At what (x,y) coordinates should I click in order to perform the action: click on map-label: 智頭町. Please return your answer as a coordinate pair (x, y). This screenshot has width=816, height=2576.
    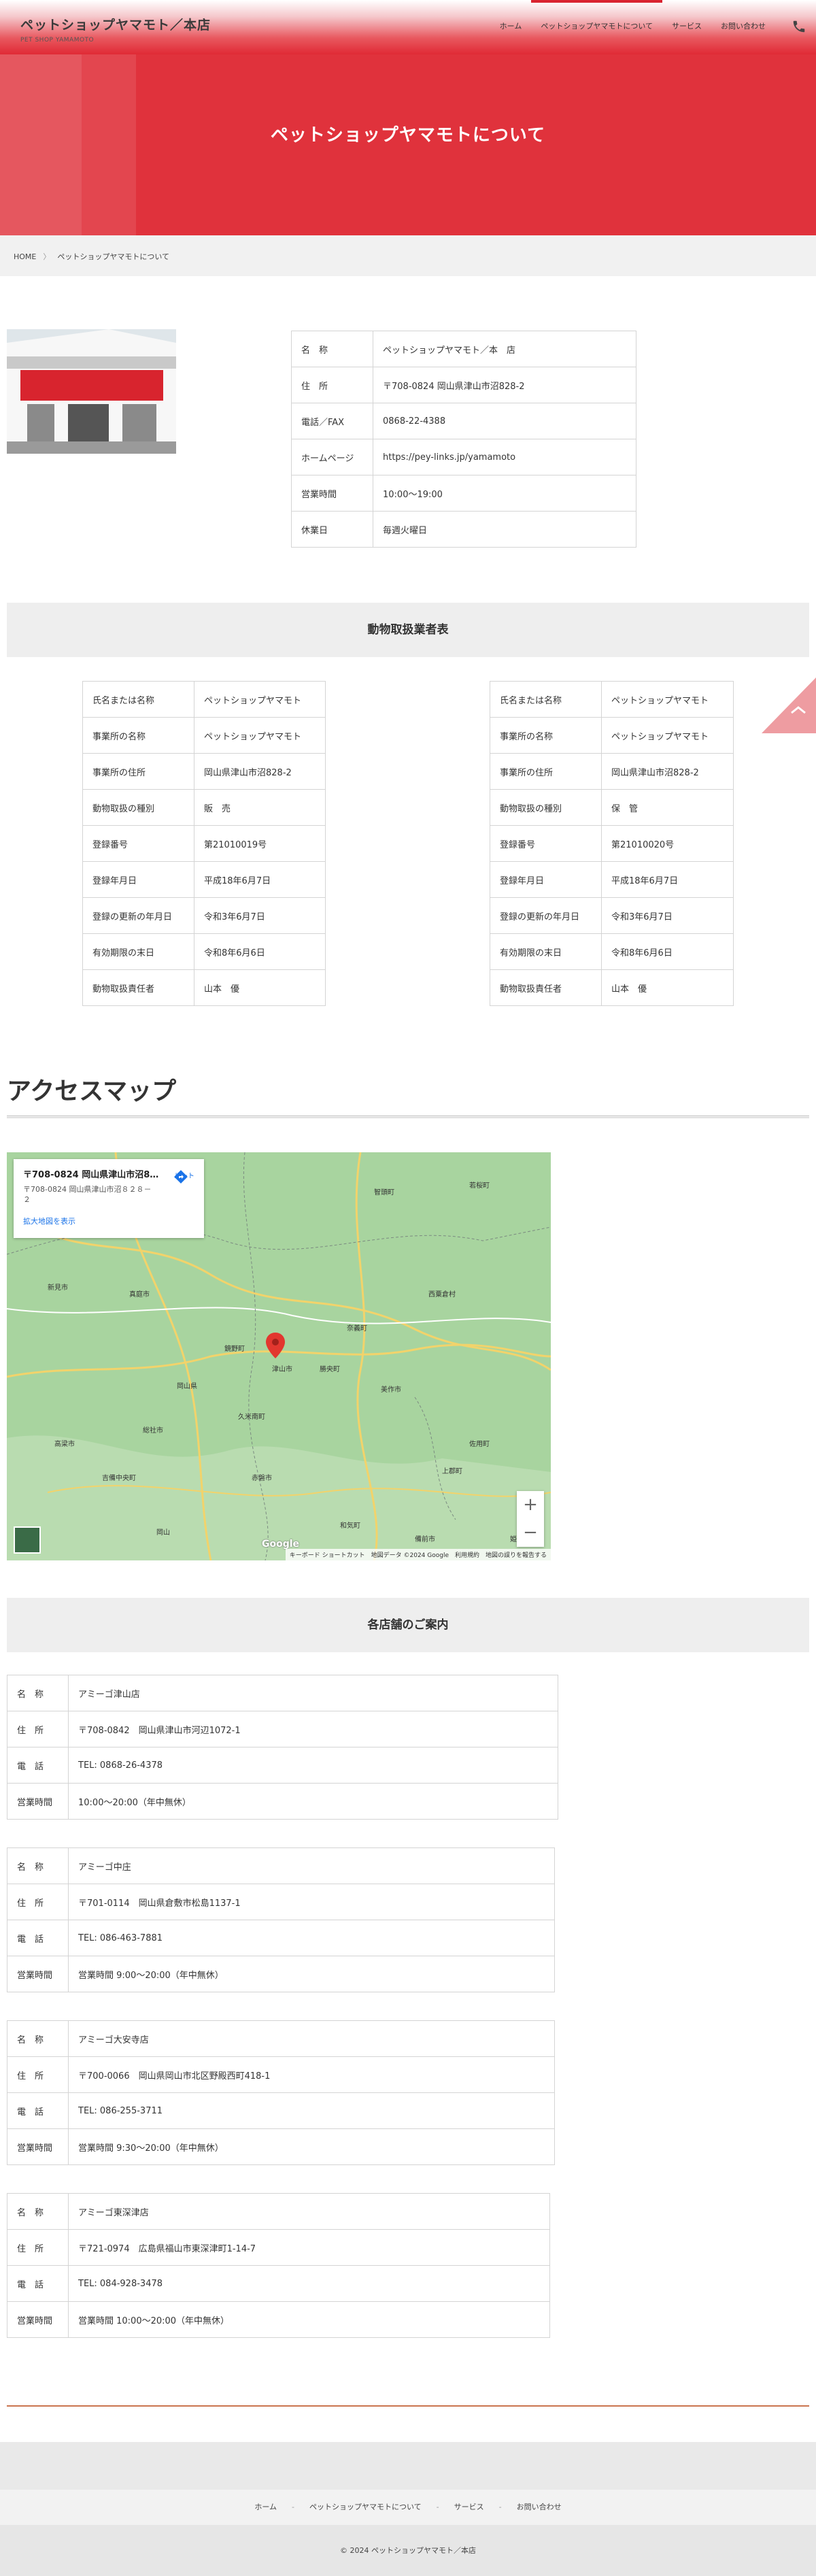
    Looking at the image, I should click on (384, 1193).